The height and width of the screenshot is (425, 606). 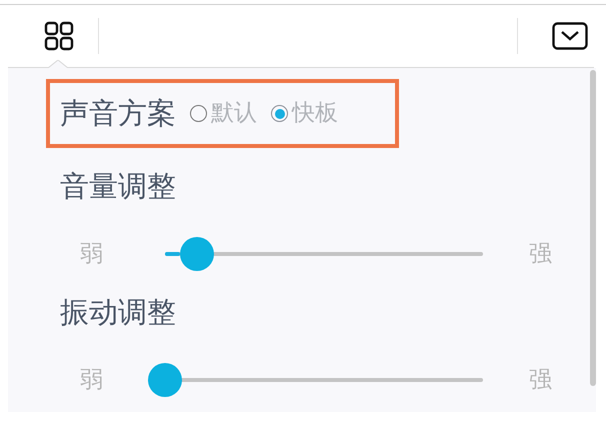 What do you see at coordinates (59, 36) in the screenshot?
I see `grid-icon` at bounding box center [59, 36].